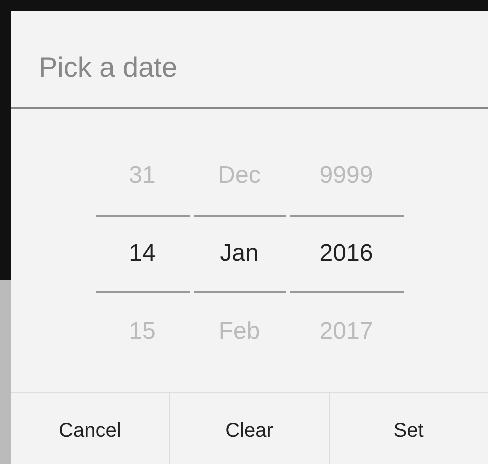 This screenshot has height=464, width=488. Describe the element at coordinates (347, 254) in the screenshot. I see `selected-value: 2016` at that location.